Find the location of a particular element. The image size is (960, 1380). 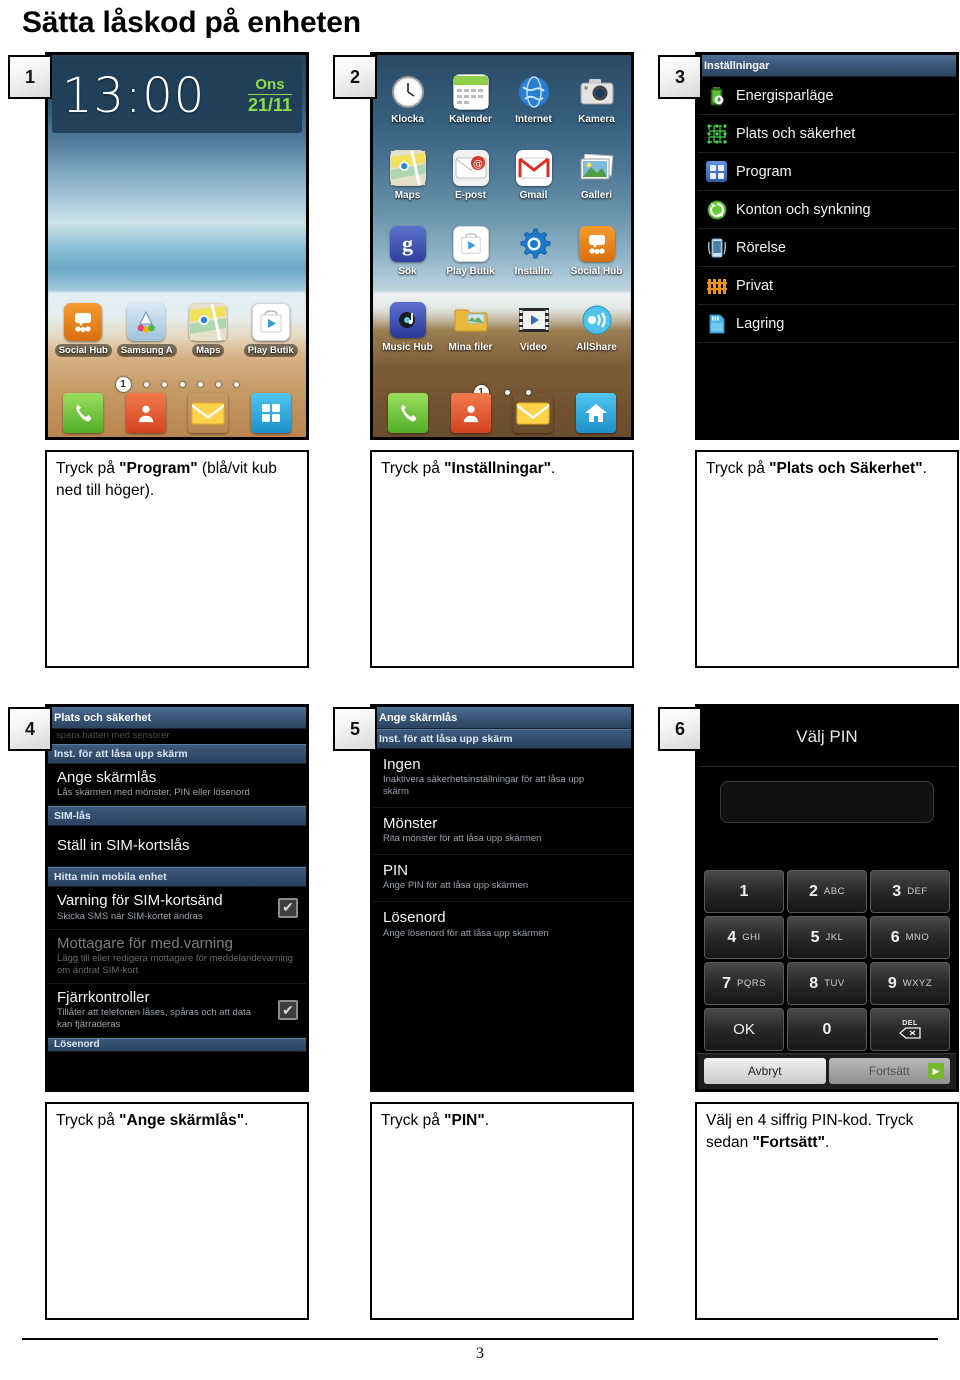

home-app-maps: Maps is located at coordinates (208, 332).